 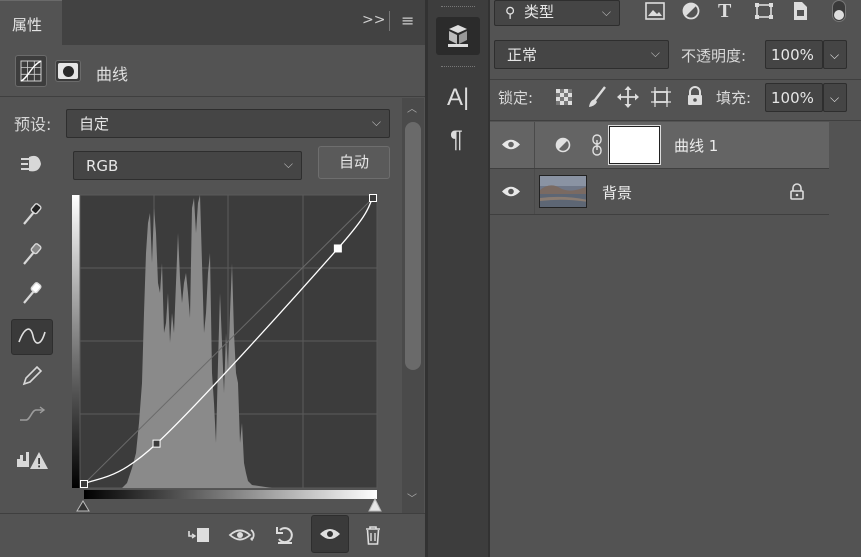 What do you see at coordinates (32, 164) in the screenshot?
I see `on-image-adjust-icon` at bounding box center [32, 164].